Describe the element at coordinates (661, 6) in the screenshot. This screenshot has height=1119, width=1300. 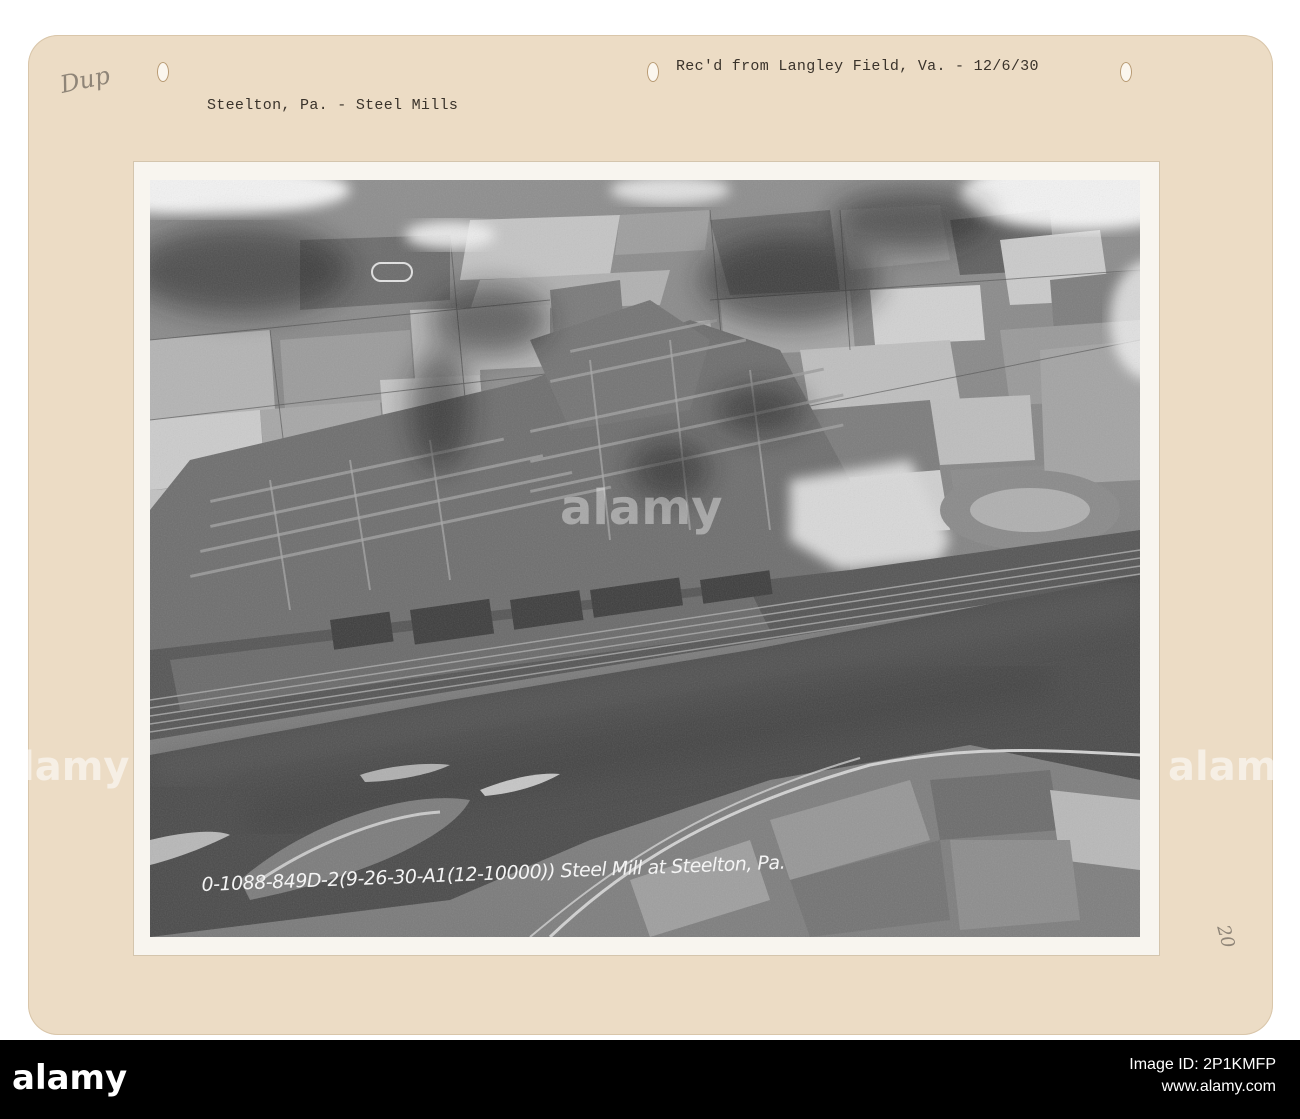
I see `watermark-top-3: alamy` at that location.